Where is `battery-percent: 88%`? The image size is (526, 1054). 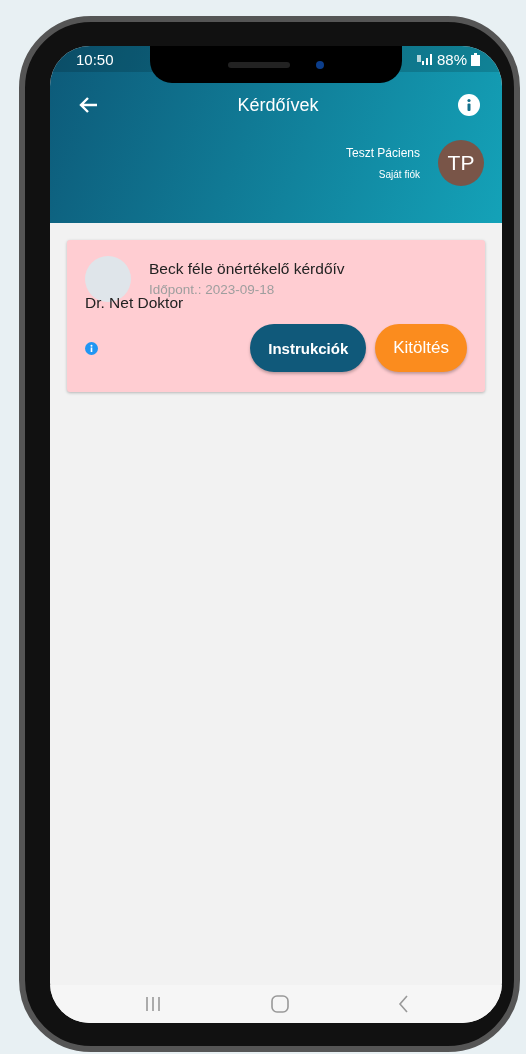 battery-percent: 88% is located at coordinates (451, 59).